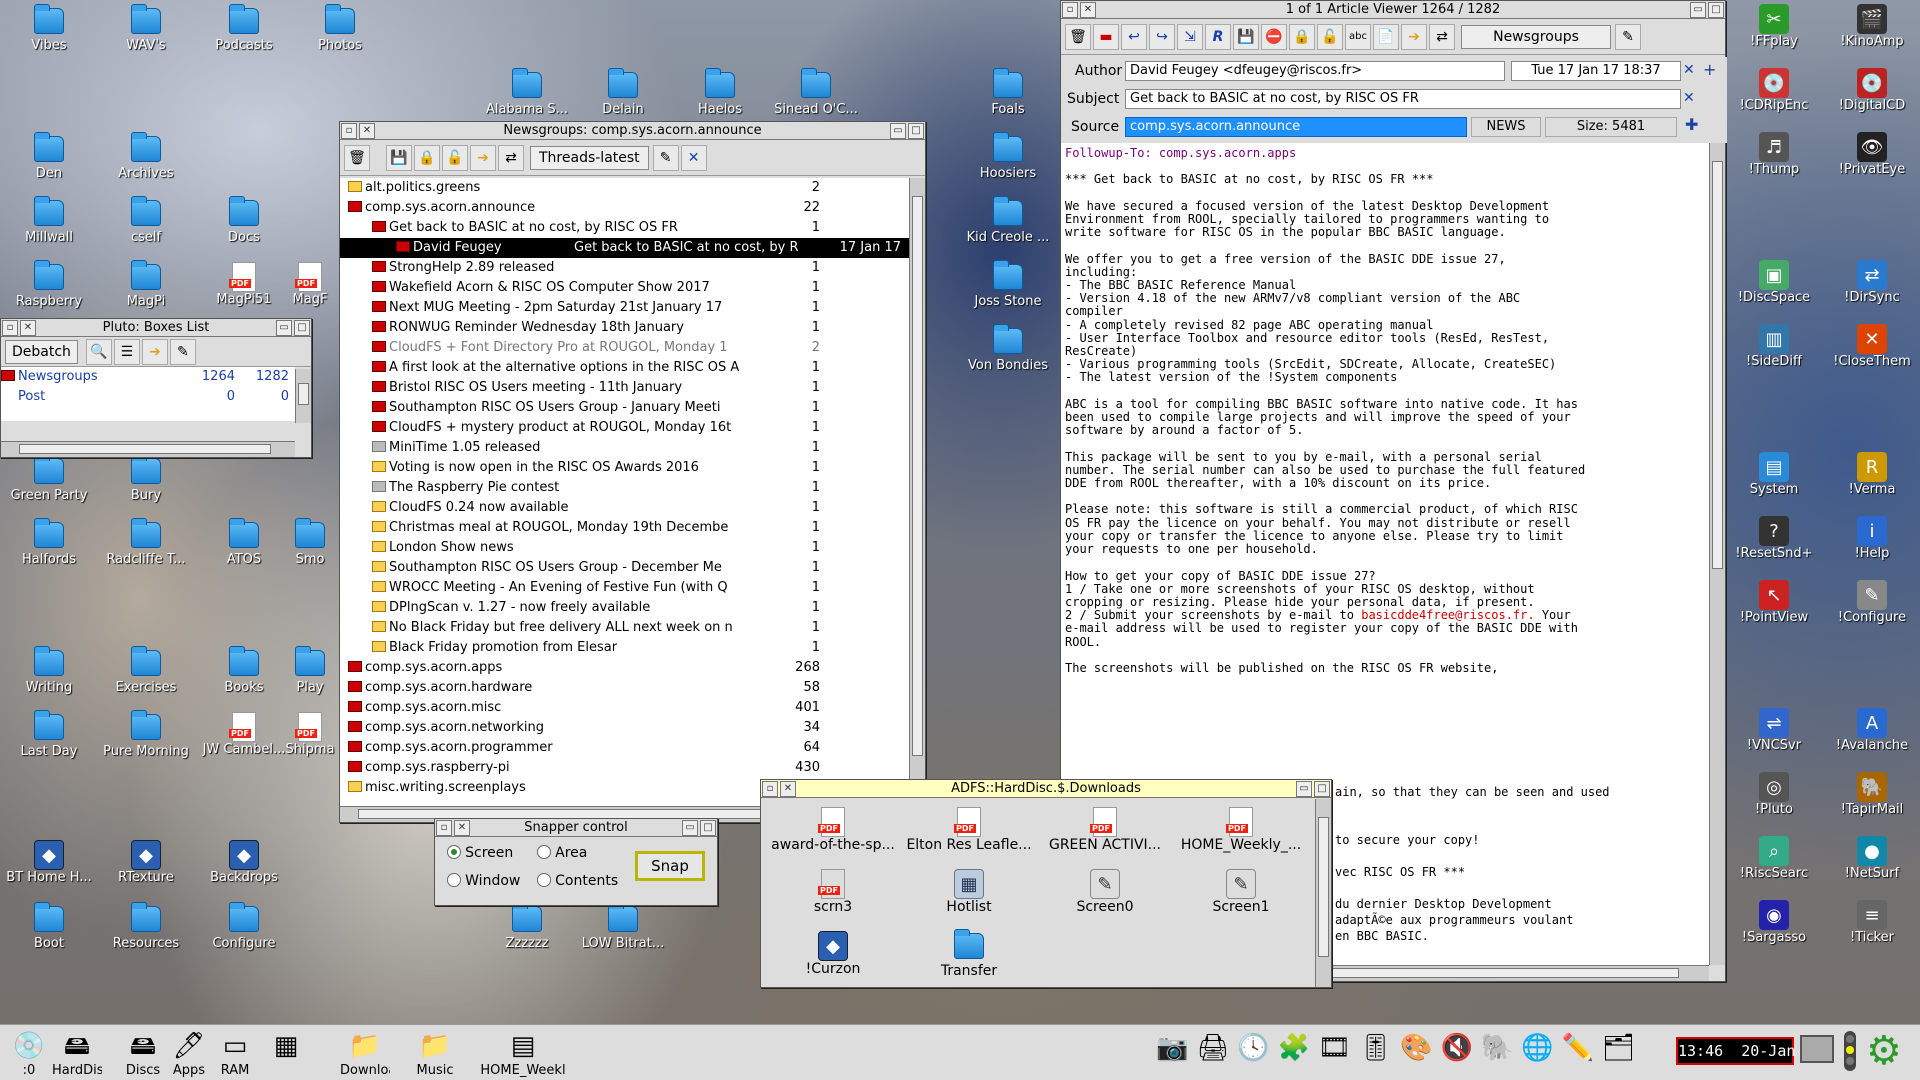 This screenshot has width=1920, height=1080. What do you see at coordinates (1774, 356) in the screenshot?
I see `desktop-app-sidediff: ▥ !SideDiff` at bounding box center [1774, 356].